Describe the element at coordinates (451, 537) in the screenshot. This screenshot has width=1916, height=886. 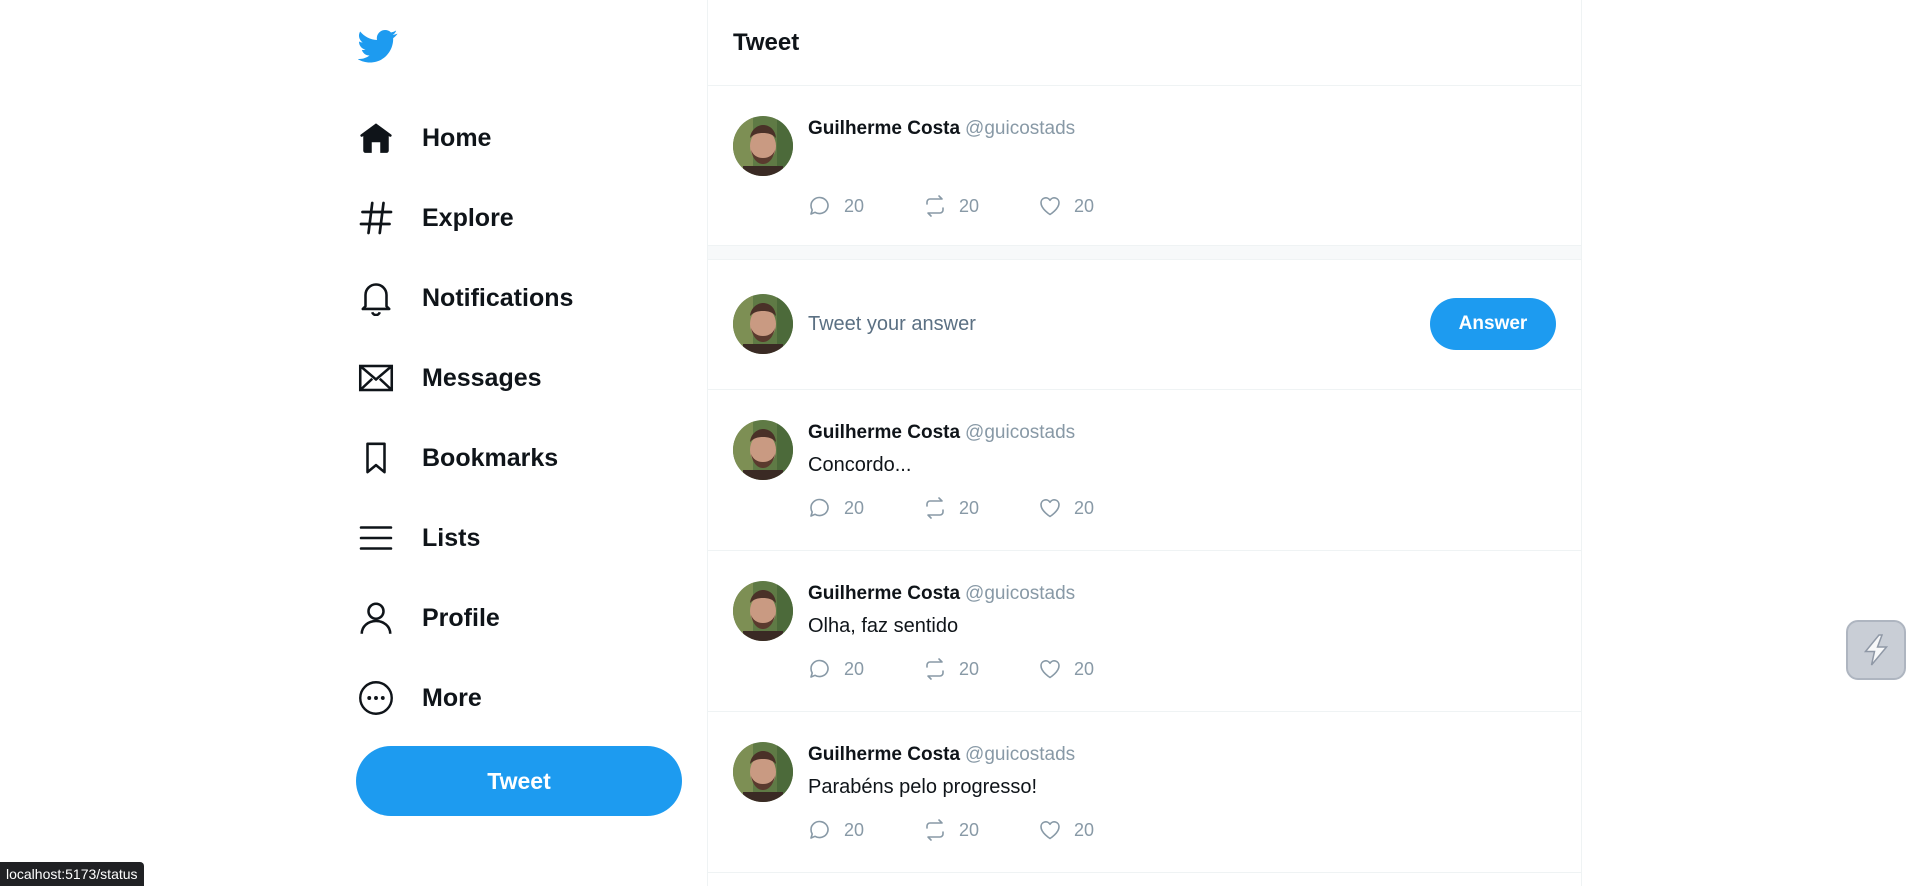
I see `nav-label-lists: Lists` at that location.